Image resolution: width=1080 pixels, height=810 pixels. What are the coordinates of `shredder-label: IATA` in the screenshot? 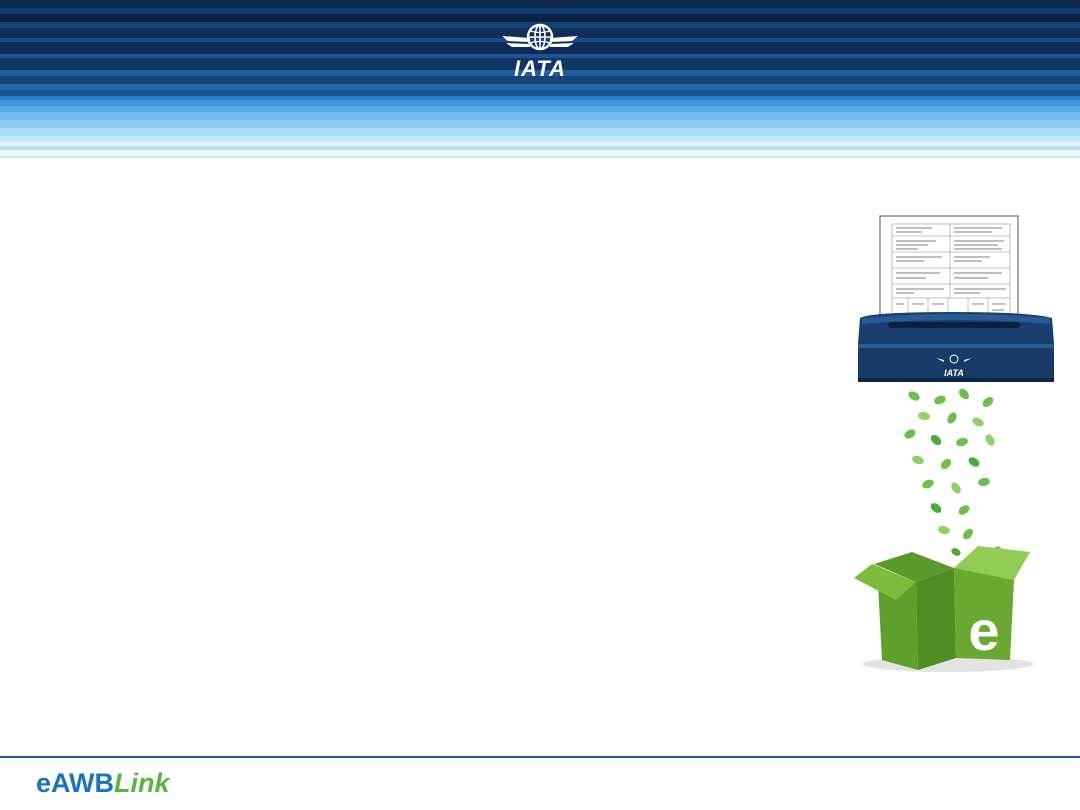 It's located at (954, 373).